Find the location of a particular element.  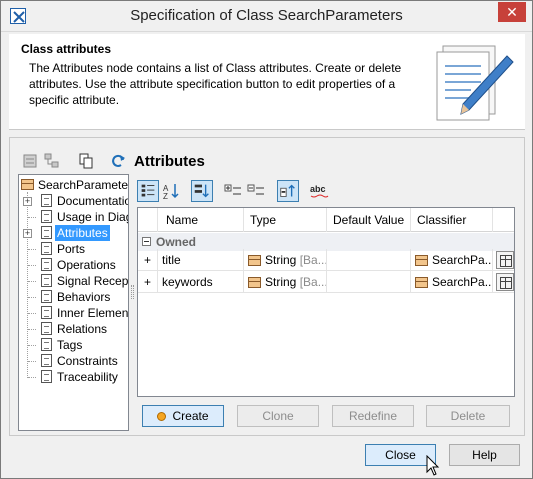

attribute-name: keywords is located at coordinates (201, 282).